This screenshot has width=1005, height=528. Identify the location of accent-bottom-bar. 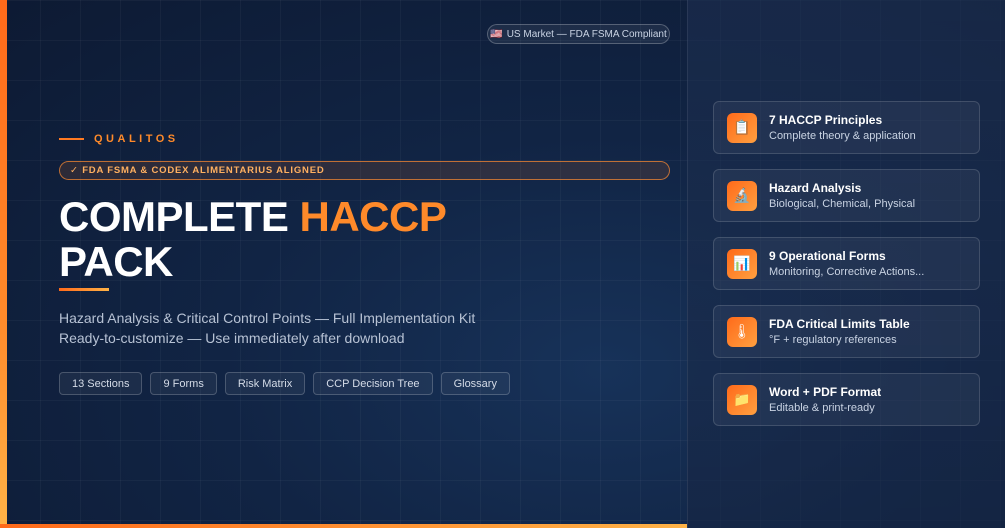
(343, 526).